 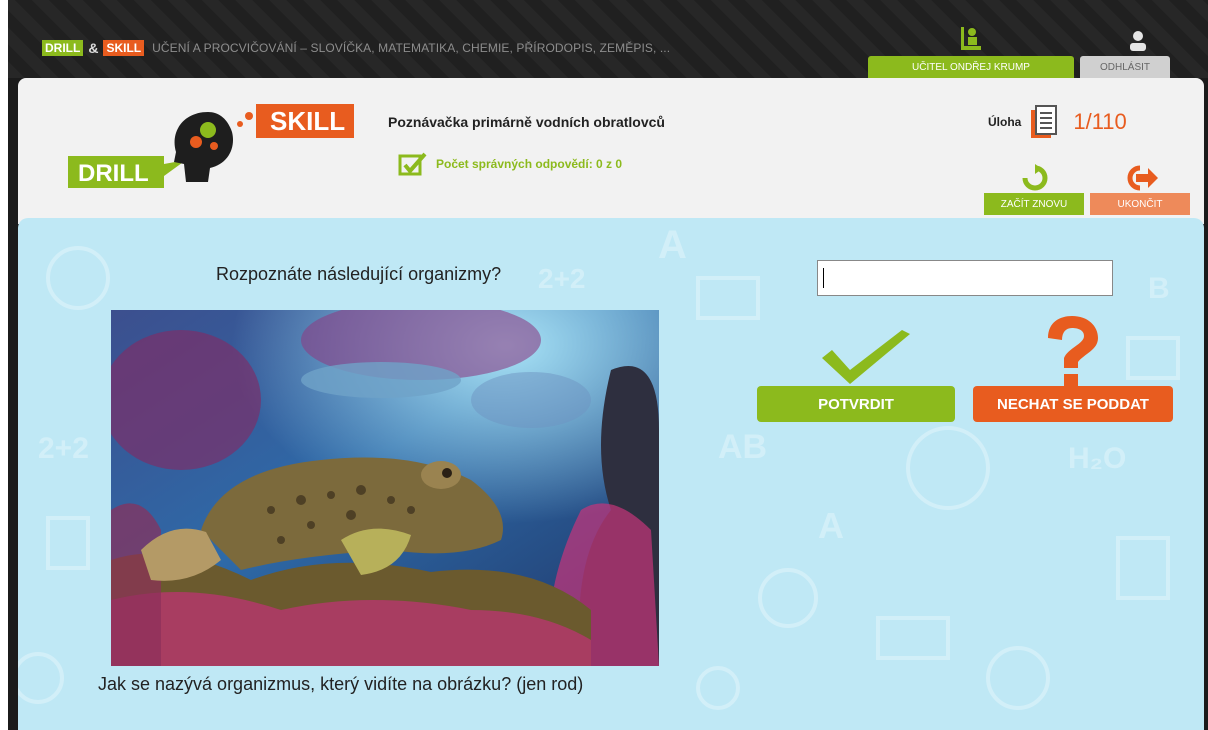 What do you see at coordinates (742, 447) in the screenshot?
I see `svg-text: AB` at bounding box center [742, 447].